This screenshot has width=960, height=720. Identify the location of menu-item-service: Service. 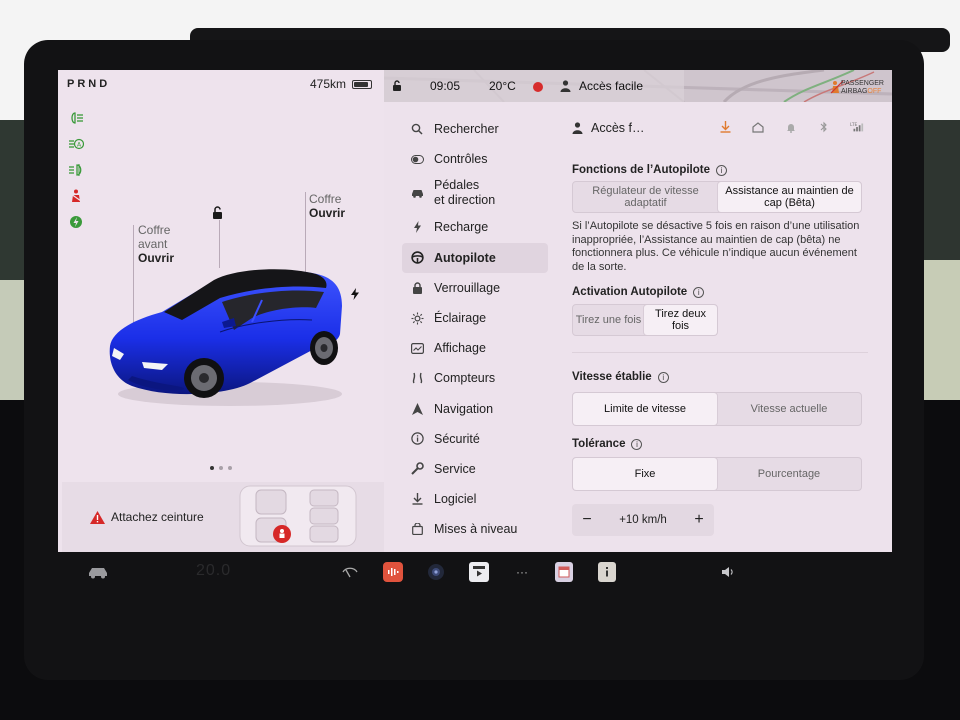
(475, 469).